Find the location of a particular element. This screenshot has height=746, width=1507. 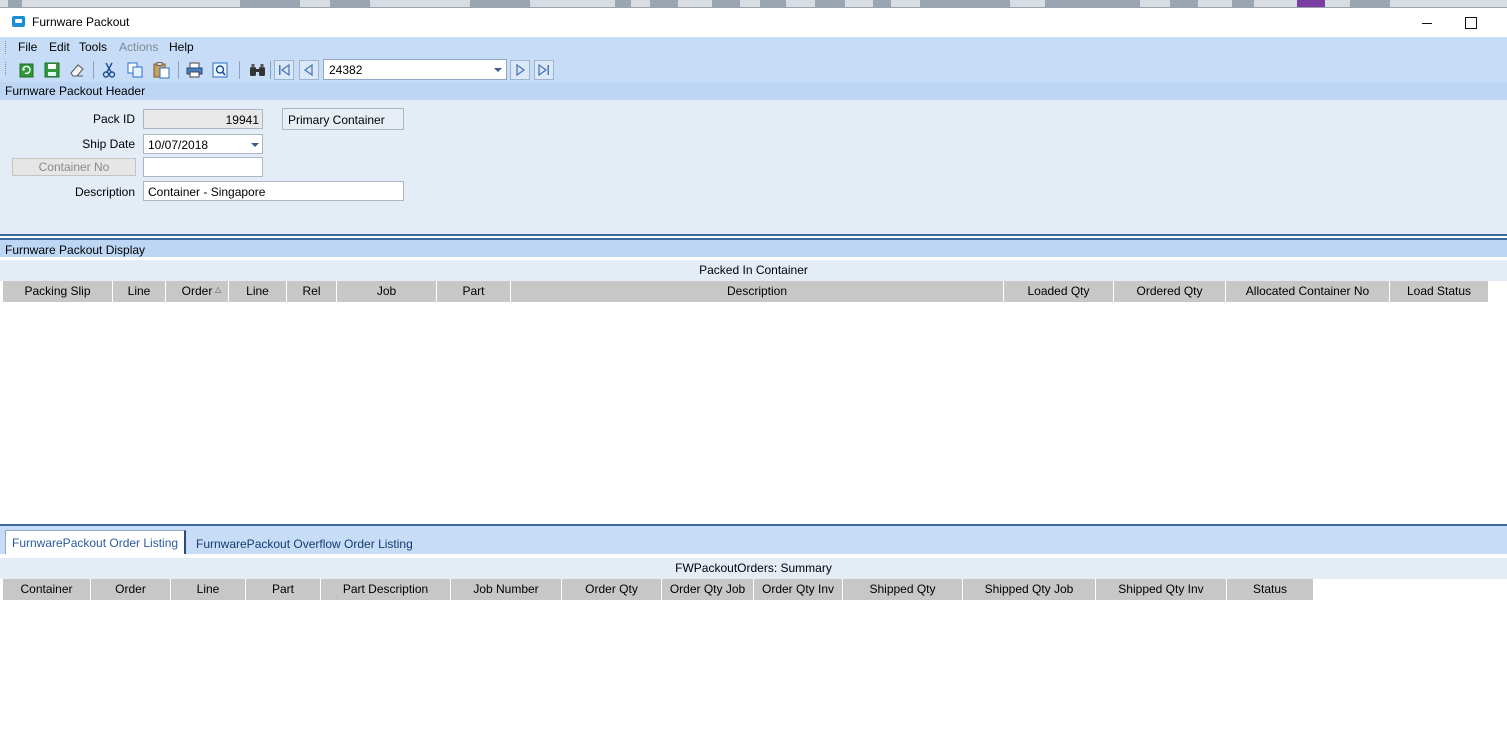

window-title: Furnware Packout is located at coordinates (81, 22).